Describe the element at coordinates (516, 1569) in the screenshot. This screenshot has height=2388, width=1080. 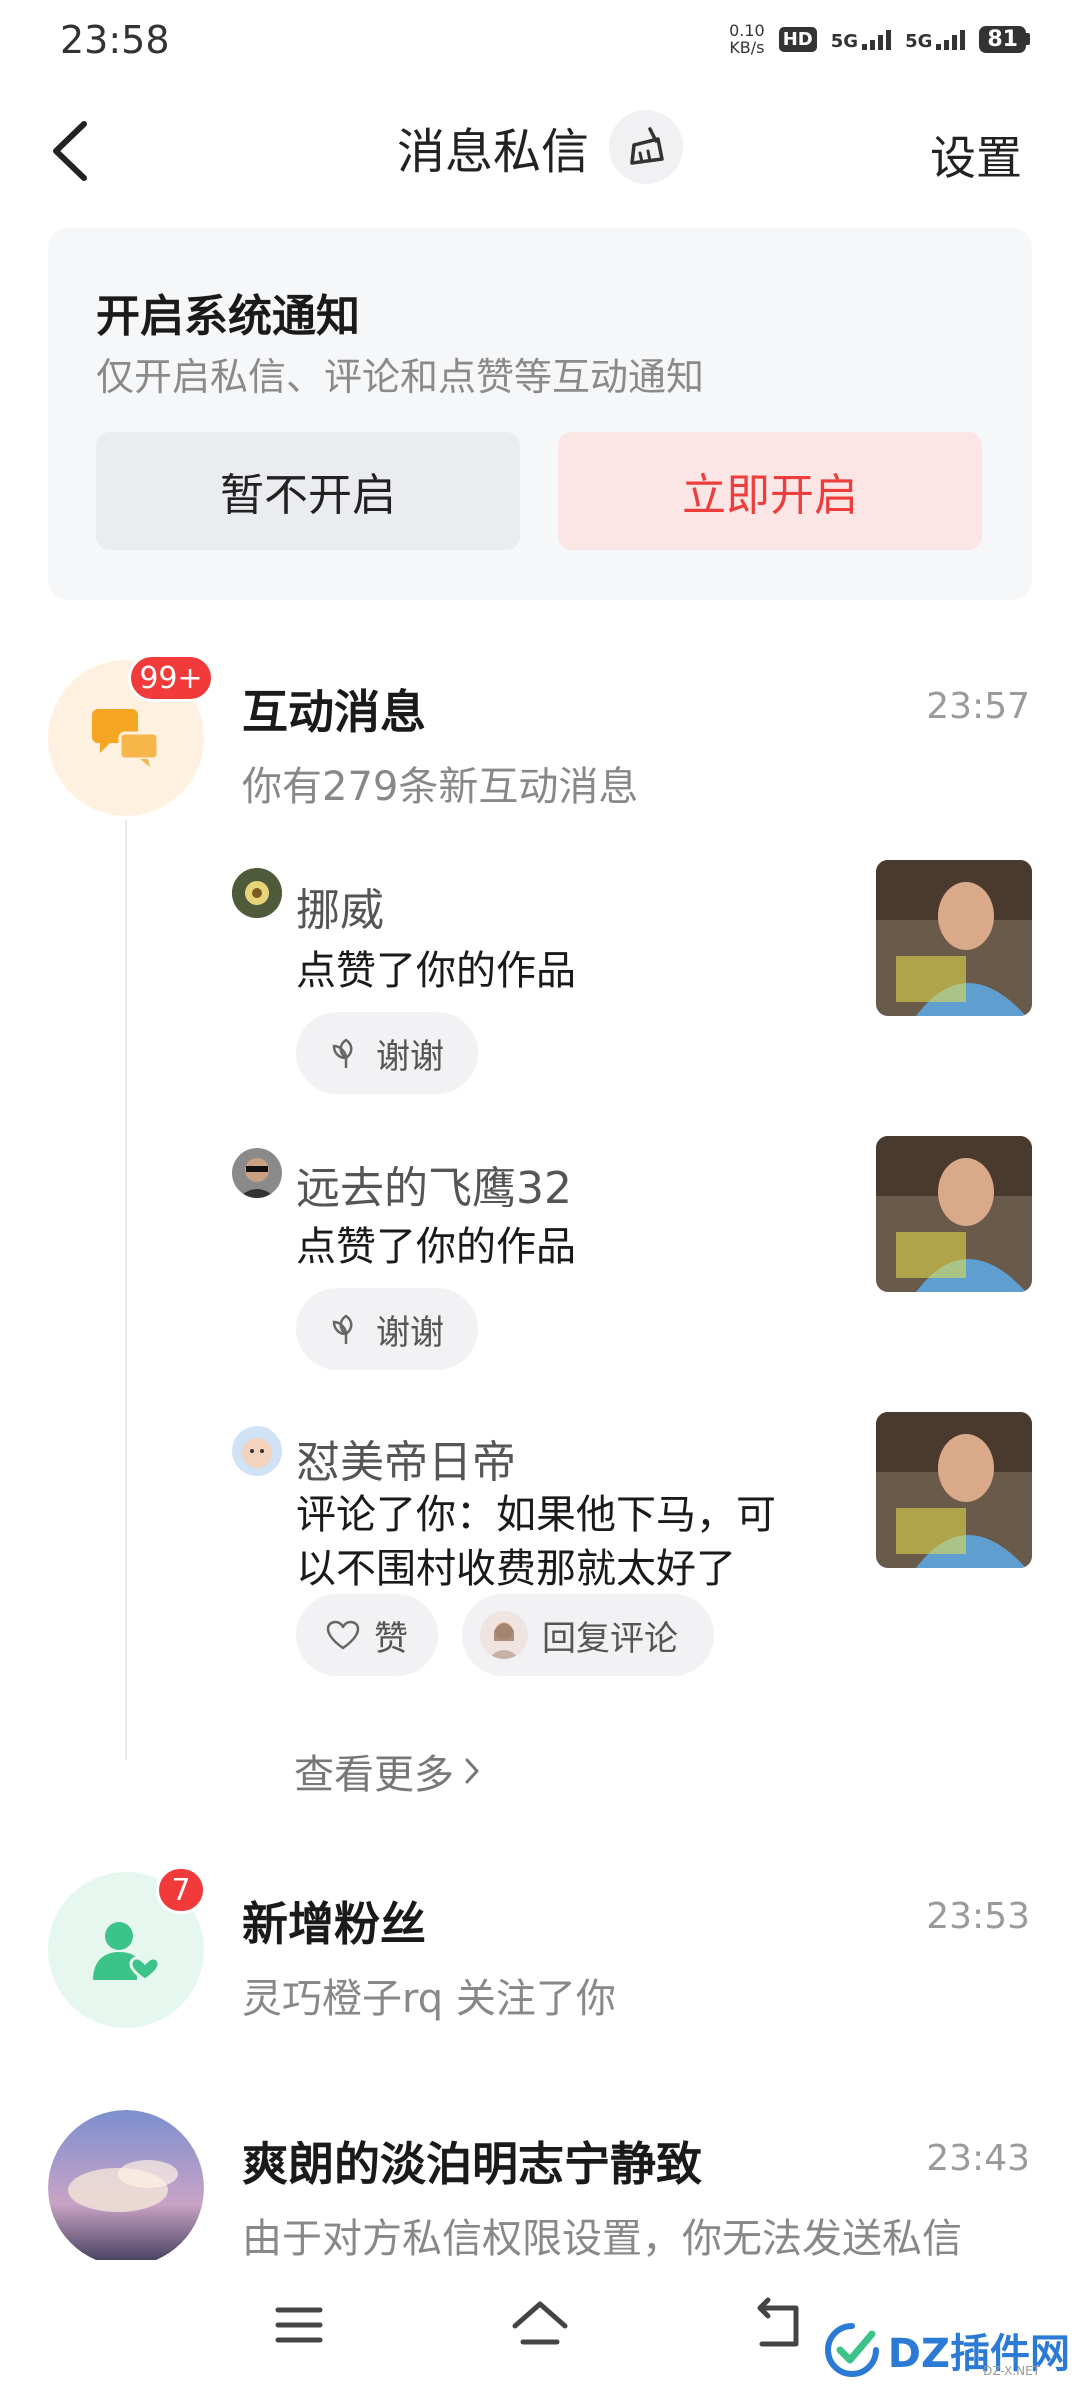
I see `comment-text-line2: 以不围村收费那就太好了` at that location.